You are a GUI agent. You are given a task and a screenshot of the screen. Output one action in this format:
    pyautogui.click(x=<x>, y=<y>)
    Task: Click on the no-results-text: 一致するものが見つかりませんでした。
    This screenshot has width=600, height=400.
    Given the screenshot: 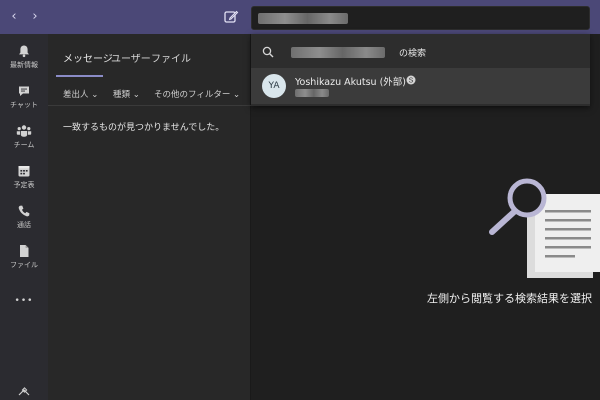 What is the action you would take?
    pyautogui.click(x=144, y=128)
    